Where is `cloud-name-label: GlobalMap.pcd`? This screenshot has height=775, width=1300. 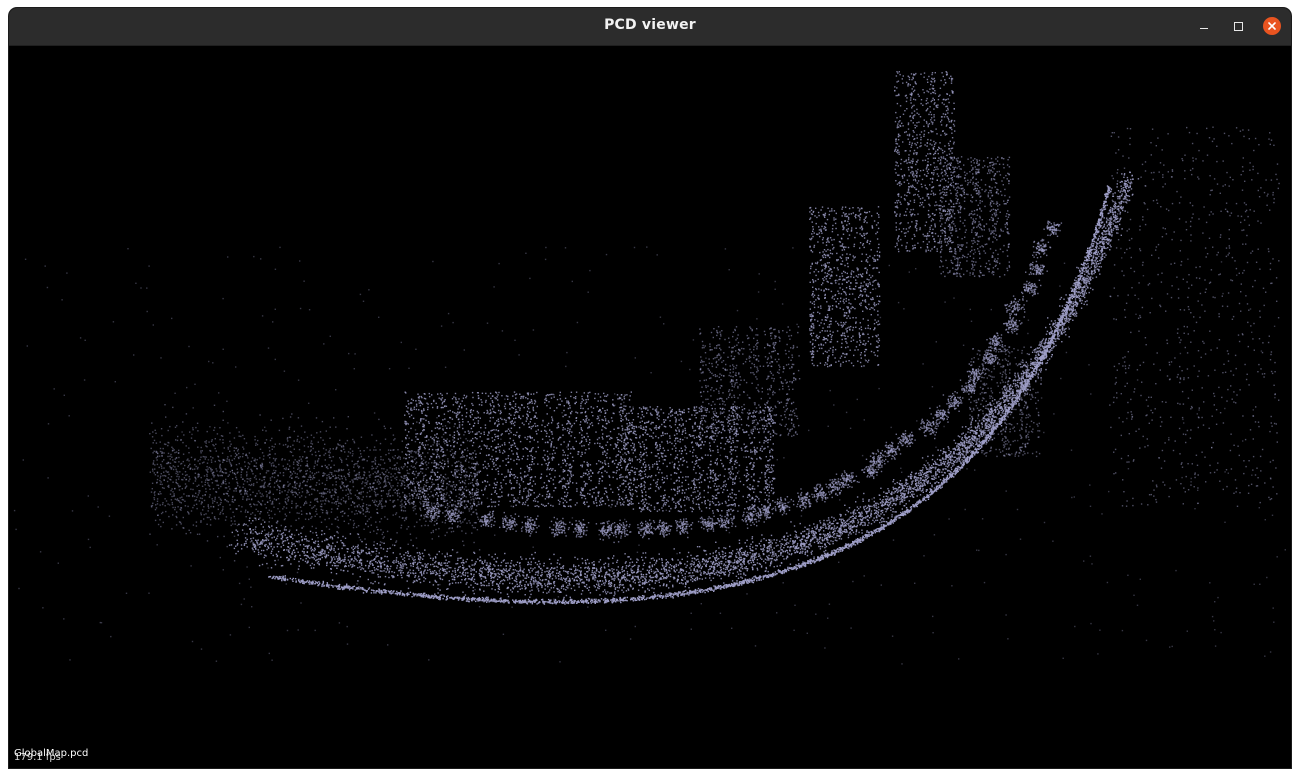
cloud-name-label: GlobalMap.pcd is located at coordinates (51, 753).